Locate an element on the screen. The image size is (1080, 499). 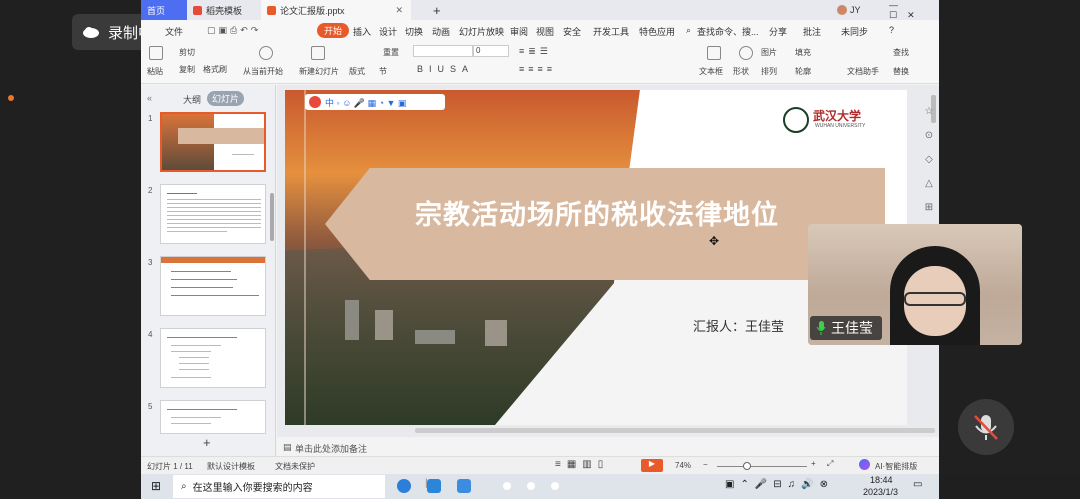
textbox-icon is located at coordinates (714, 53).